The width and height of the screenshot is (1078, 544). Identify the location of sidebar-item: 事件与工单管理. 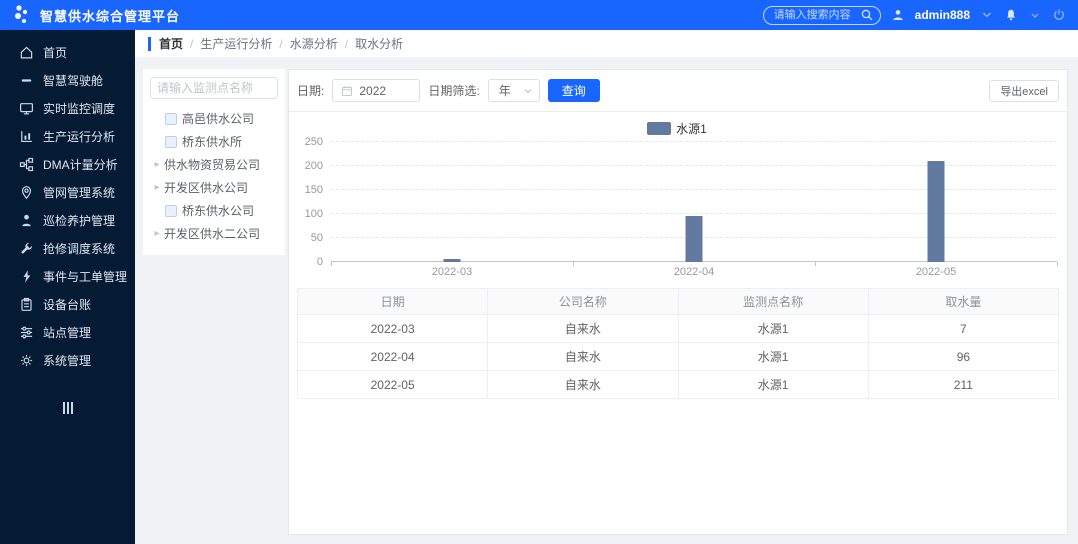
(67, 276).